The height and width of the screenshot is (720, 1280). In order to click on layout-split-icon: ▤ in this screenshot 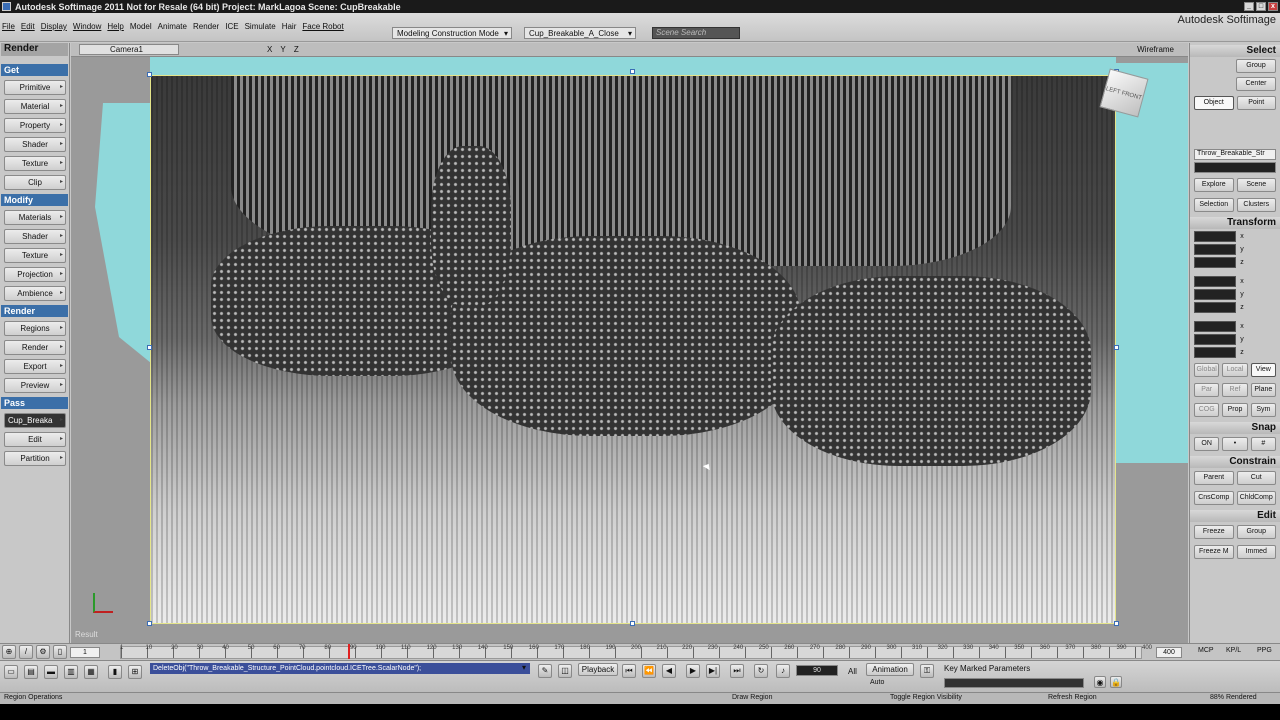, I will do `click(31, 672)`.